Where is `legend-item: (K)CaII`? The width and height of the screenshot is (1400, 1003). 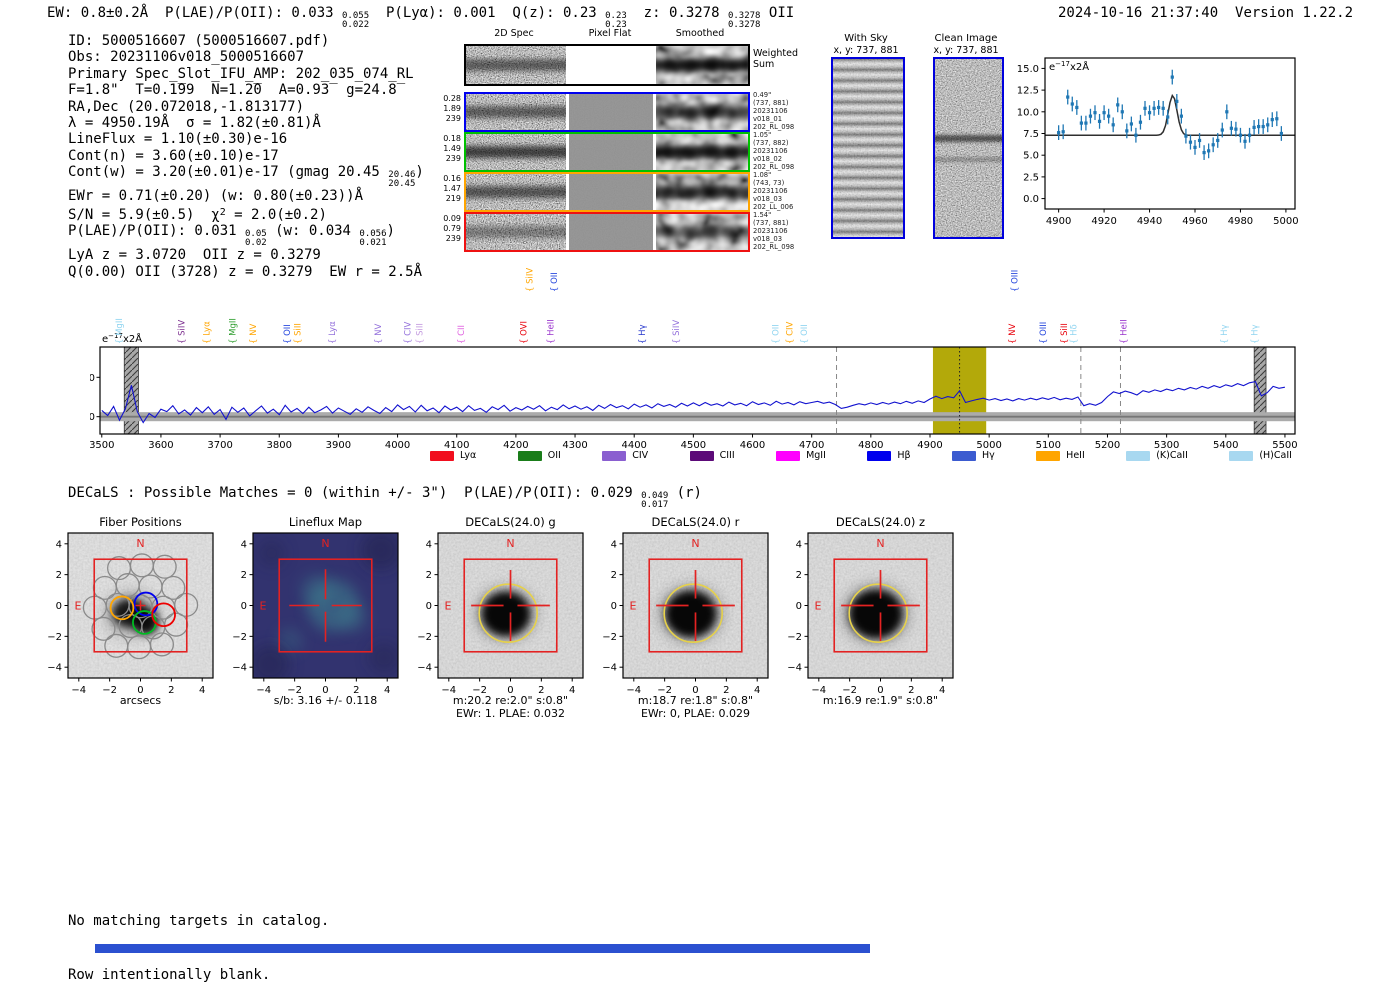 legend-item: (K)CaII is located at coordinates (1157, 455).